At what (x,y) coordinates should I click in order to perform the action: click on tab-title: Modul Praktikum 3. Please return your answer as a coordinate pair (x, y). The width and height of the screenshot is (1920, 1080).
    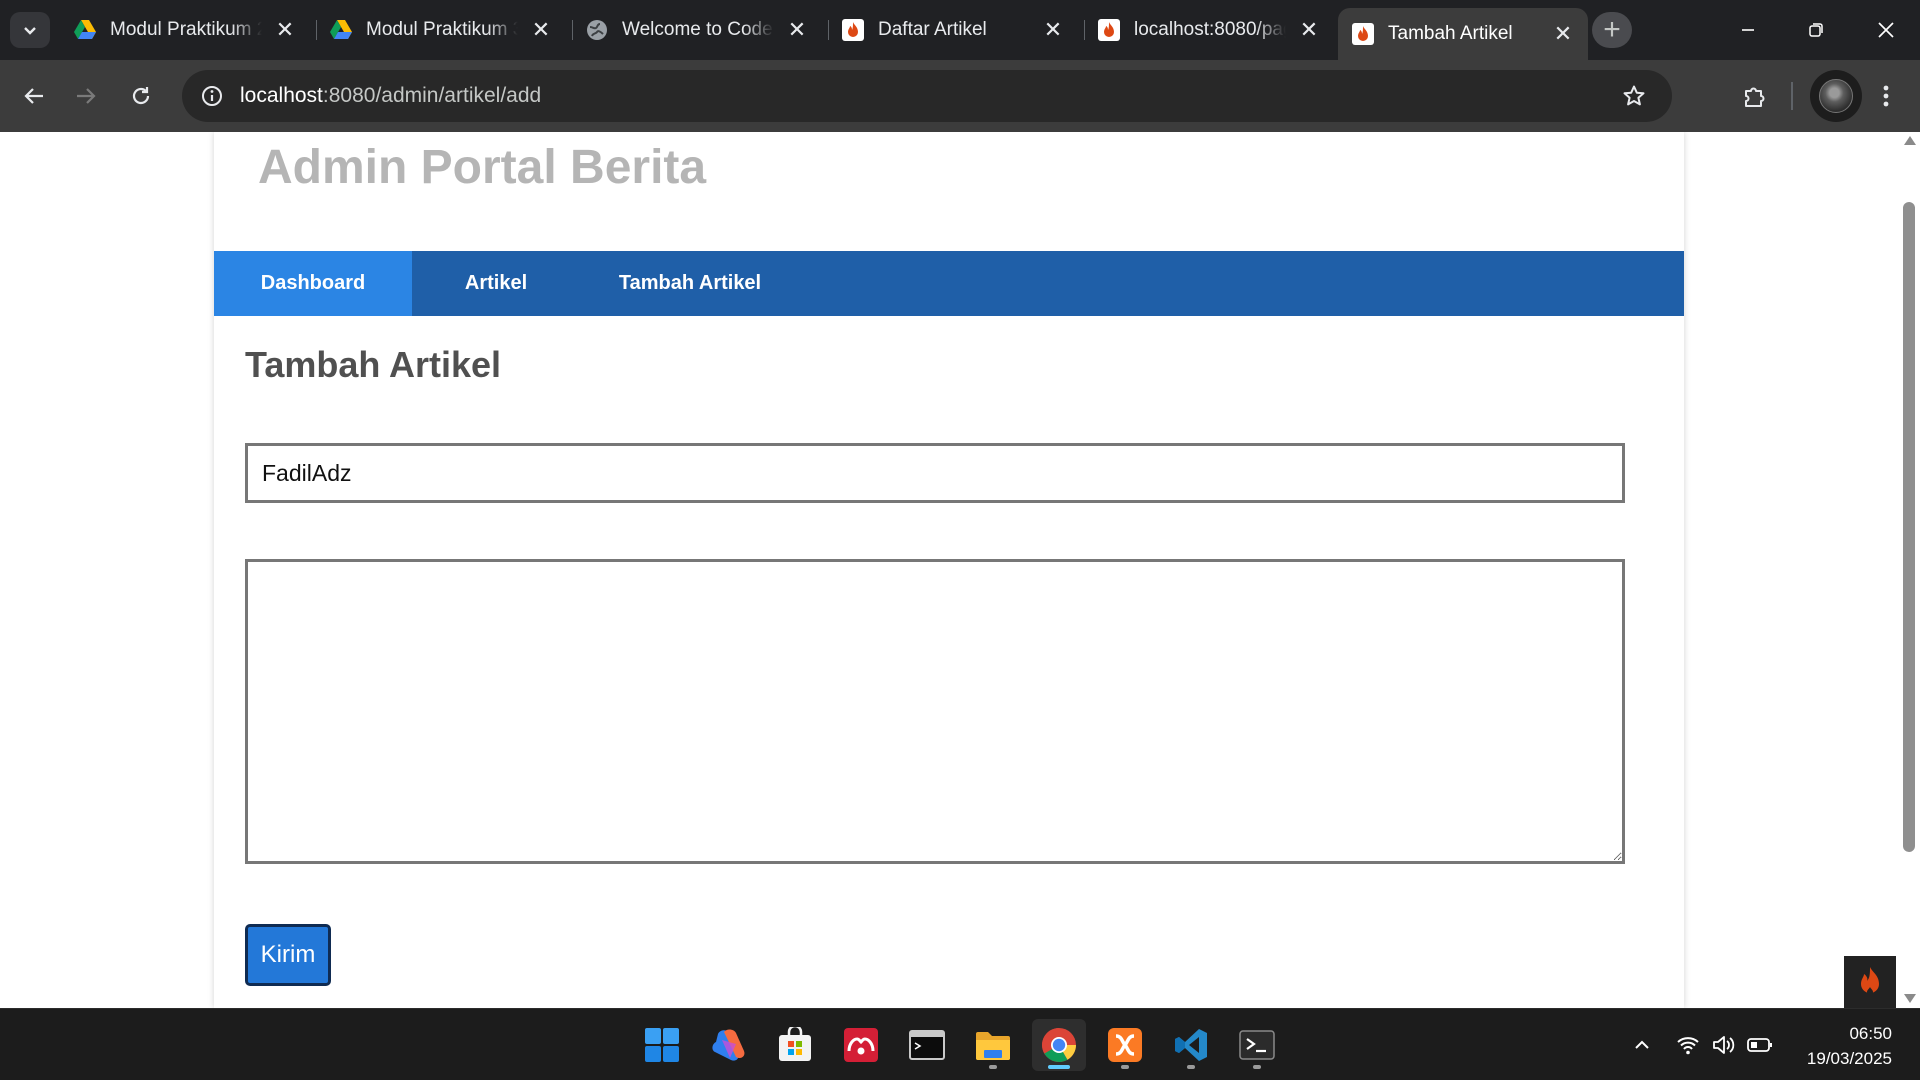
    Looking at the image, I should click on (442, 29).